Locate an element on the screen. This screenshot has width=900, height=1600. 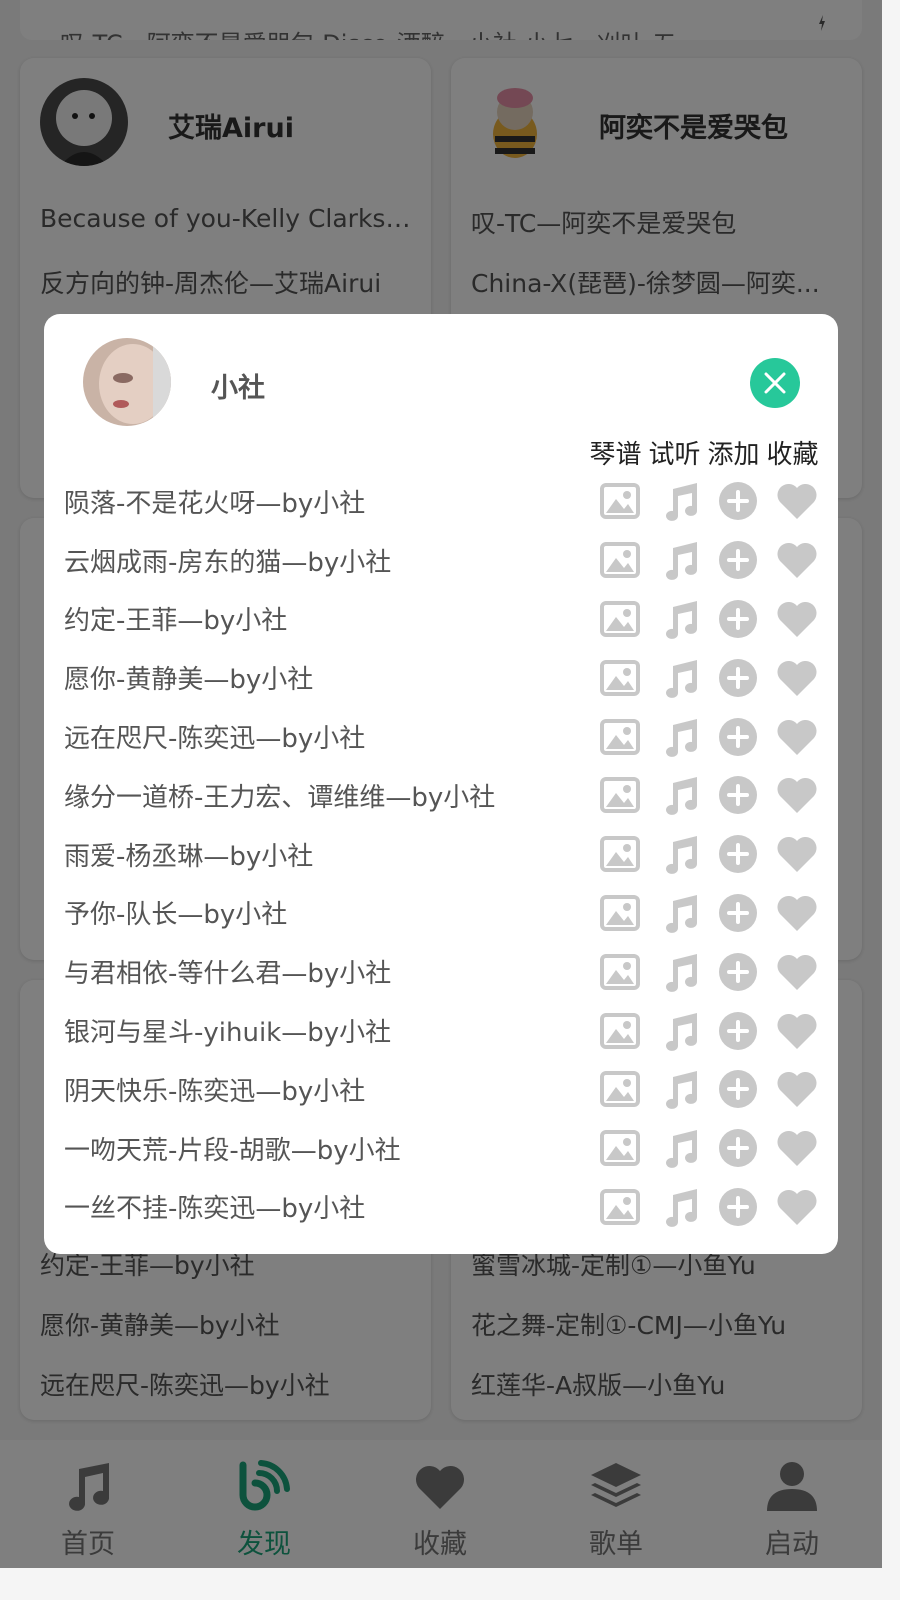
close-button is located at coordinates (775, 383).